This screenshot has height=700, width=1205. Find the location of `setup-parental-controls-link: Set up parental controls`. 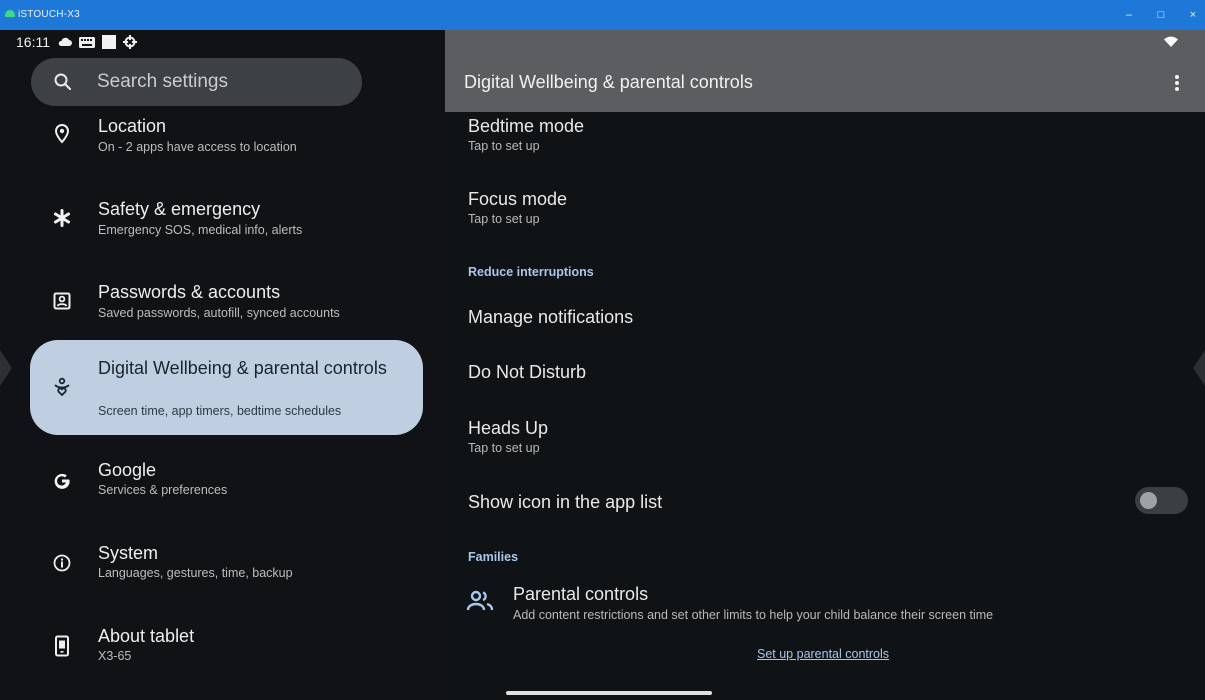

setup-parental-controls-link: Set up parental controls is located at coordinates (823, 654).